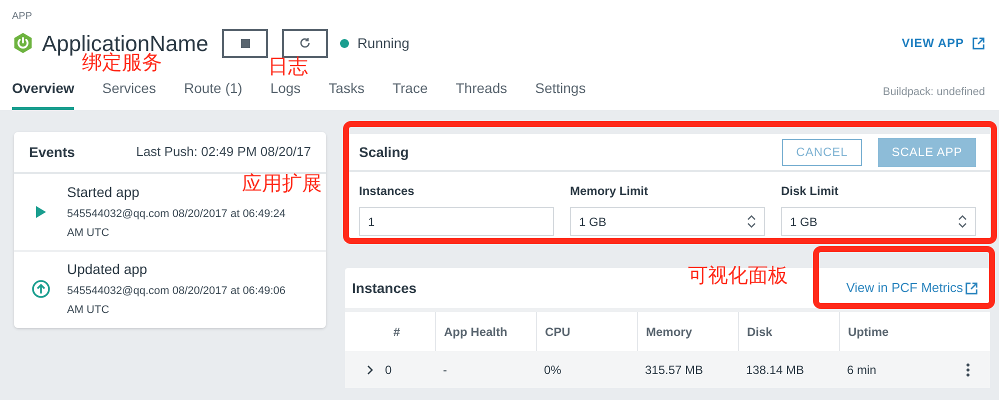 The image size is (999, 400). I want to click on tab: Logs, so click(285, 94).